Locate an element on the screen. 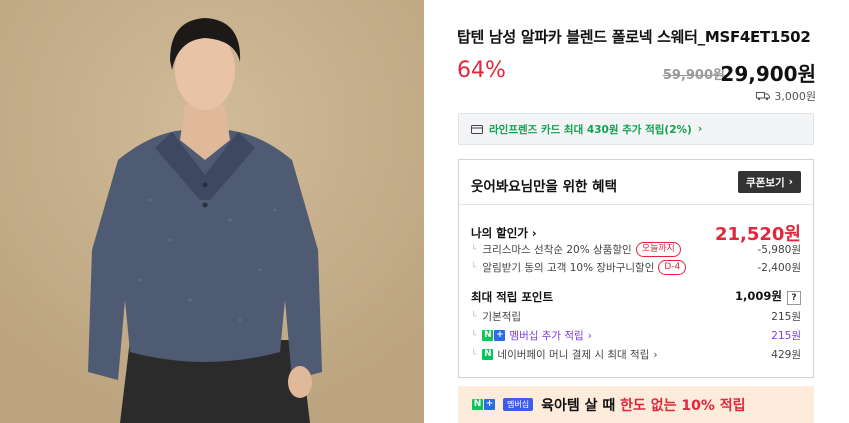 This screenshot has height=423, width=849. my-price-link: 나의 할인가 › is located at coordinates (504, 233).